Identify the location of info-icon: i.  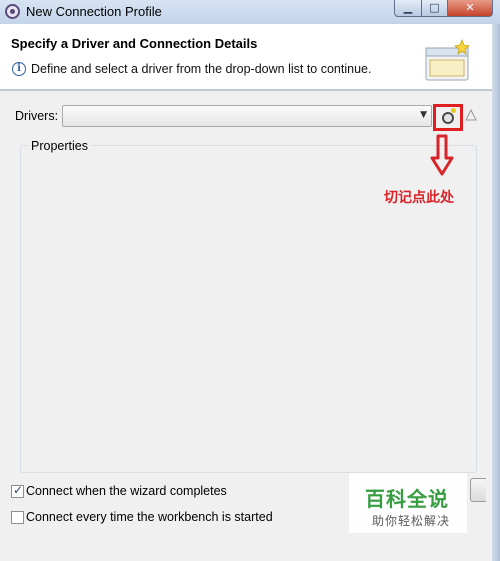
(19, 69).